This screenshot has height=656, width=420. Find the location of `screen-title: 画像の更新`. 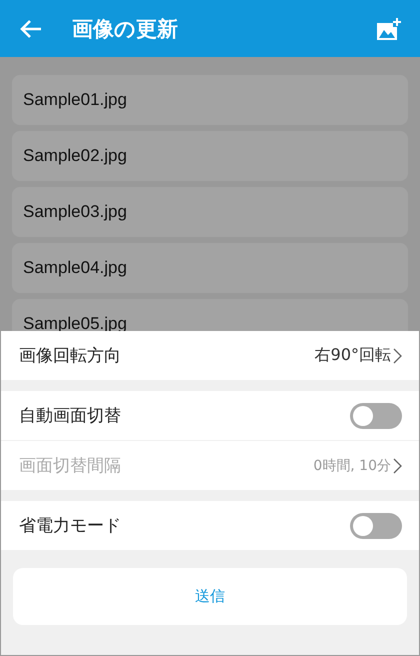

screen-title: 画像の更新 is located at coordinates (125, 29).